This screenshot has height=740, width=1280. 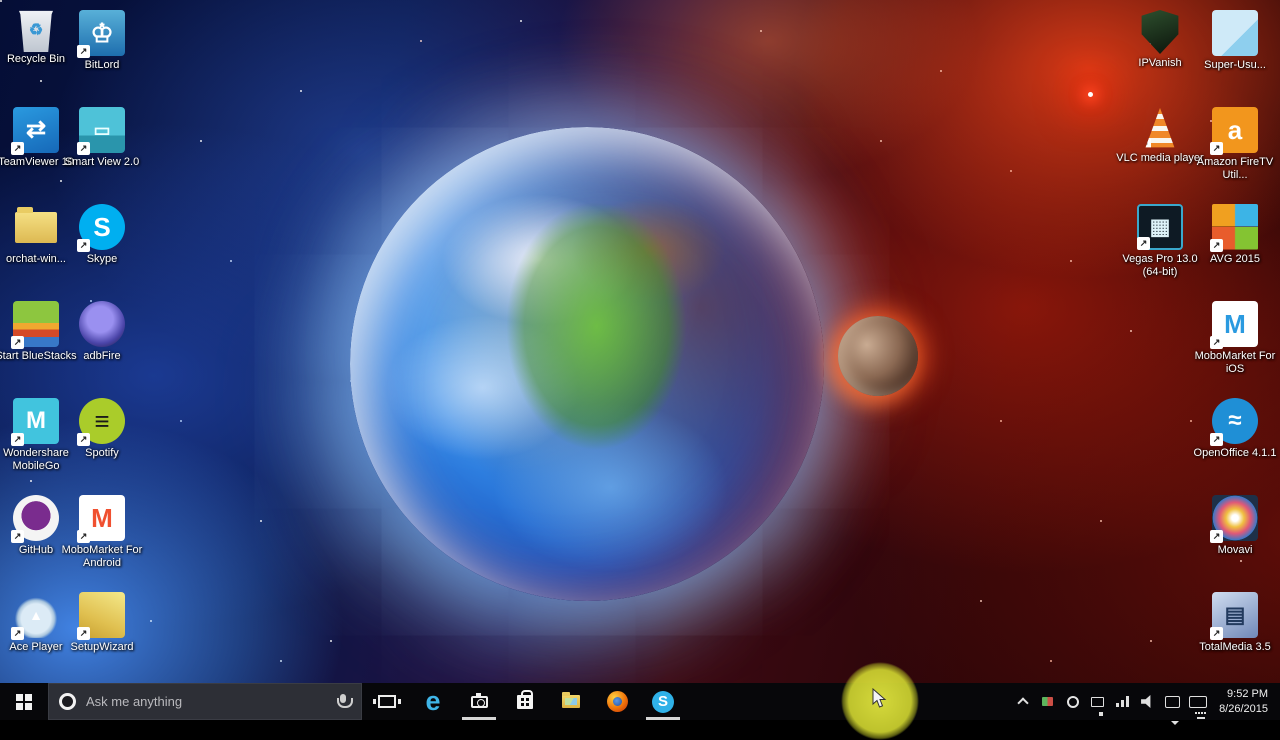 What do you see at coordinates (102, 518) in the screenshot?
I see `mobomarket-android-glyph: M` at bounding box center [102, 518].